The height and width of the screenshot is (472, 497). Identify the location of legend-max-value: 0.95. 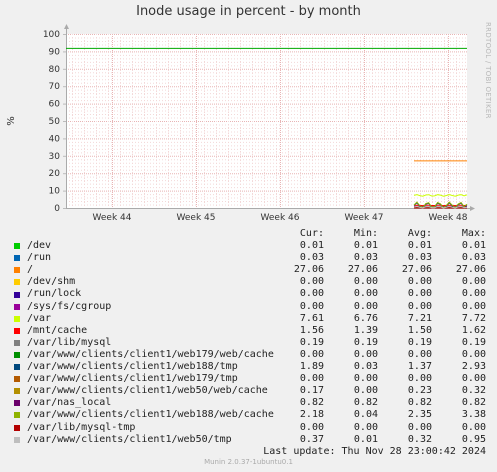
(473, 439).